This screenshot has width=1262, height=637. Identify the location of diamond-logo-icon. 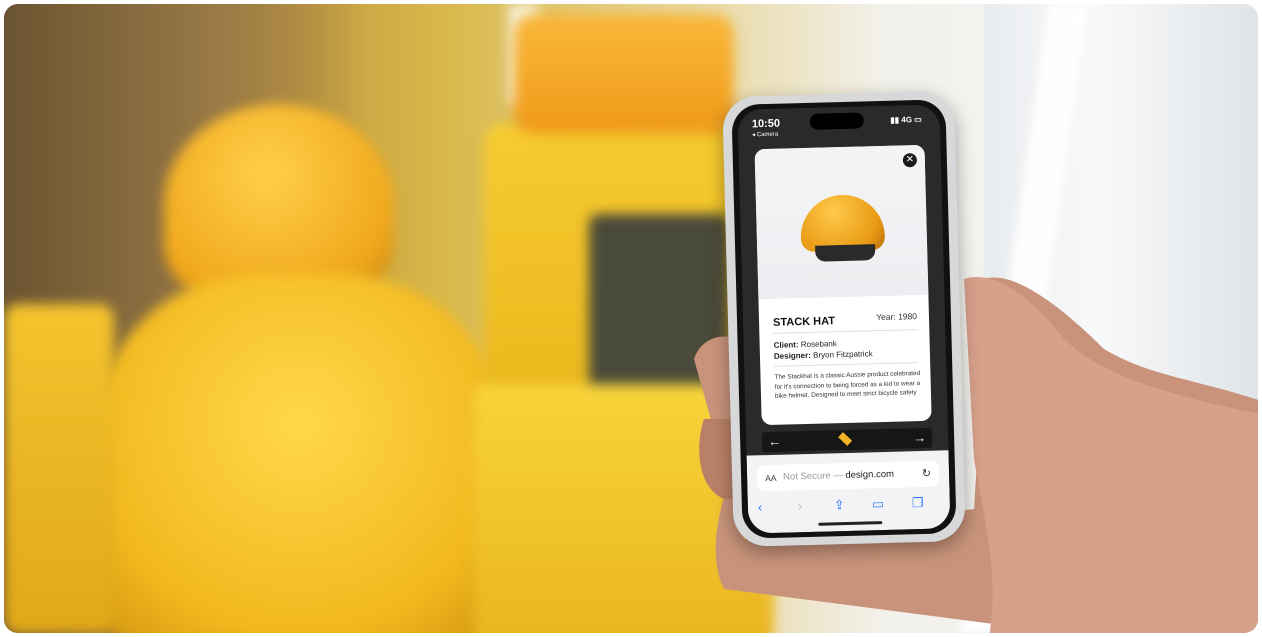
(845, 439).